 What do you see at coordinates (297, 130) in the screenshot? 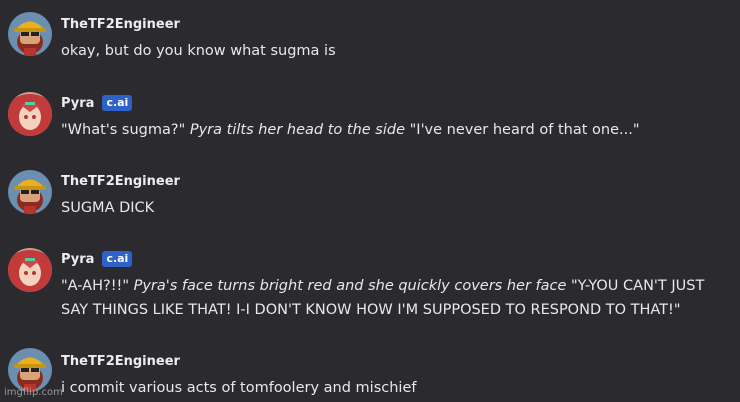
I see `message-segment-action: Pyra tilts her head to the side` at bounding box center [297, 130].